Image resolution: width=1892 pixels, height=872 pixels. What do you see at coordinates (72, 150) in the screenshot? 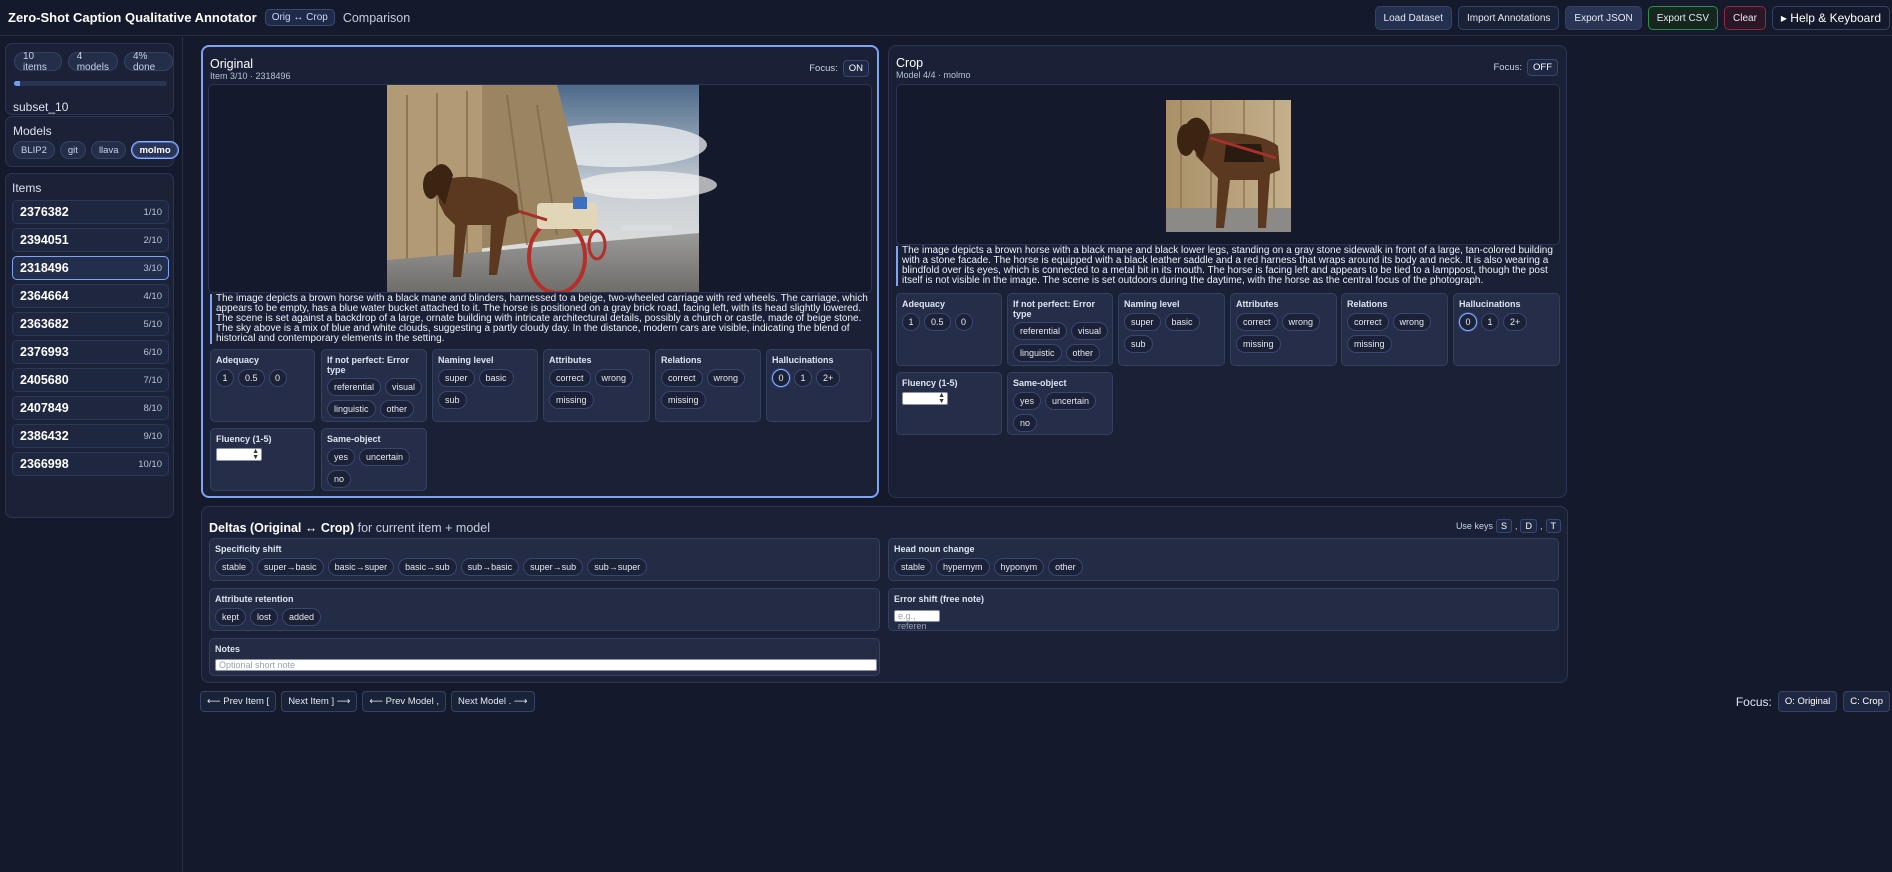
I see `model-chip-git: git` at bounding box center [72, 150].